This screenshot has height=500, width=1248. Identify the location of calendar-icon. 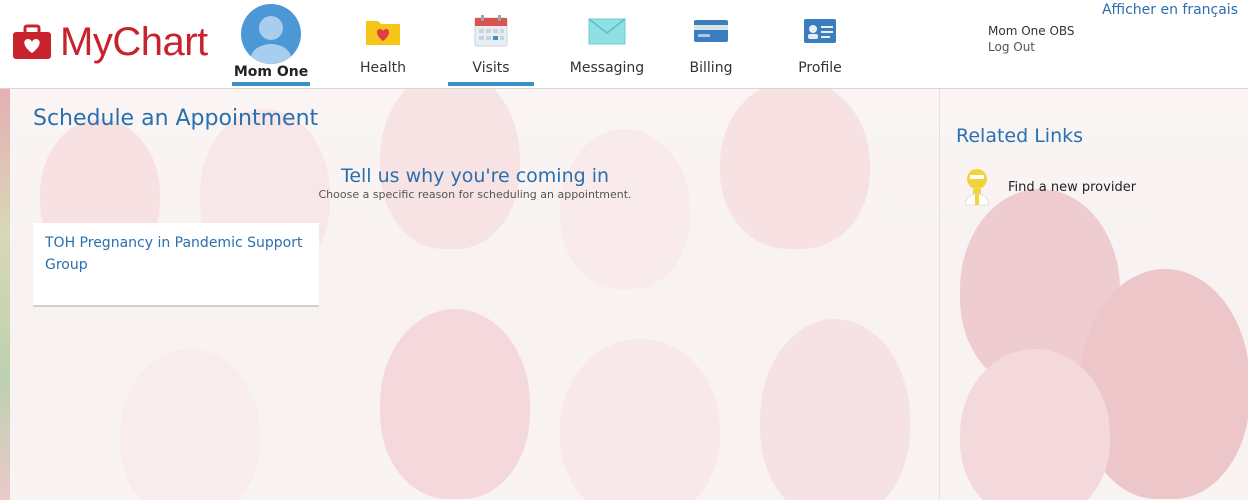
(491, 31).